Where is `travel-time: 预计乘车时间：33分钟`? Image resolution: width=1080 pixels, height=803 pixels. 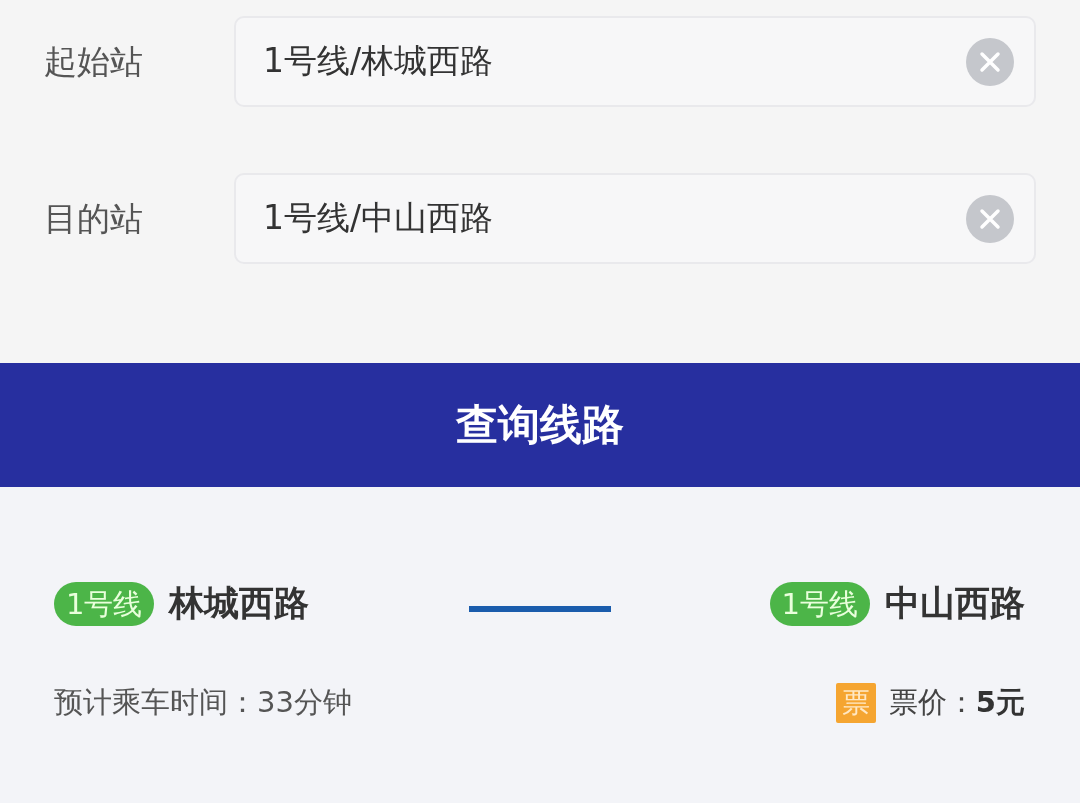
travel-time: 预计乘车时间：33分钟 is located at coordinates (203, 702).